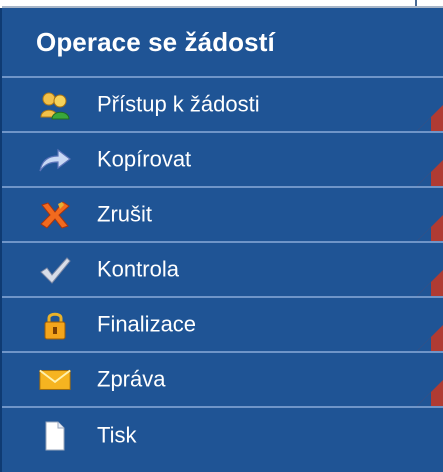 The width and height of the screenshot is (443, 472). Describe the element at coordinates (222, 160) in the screenshot. I see `menu-item-copy: Kopírovat` at that location.